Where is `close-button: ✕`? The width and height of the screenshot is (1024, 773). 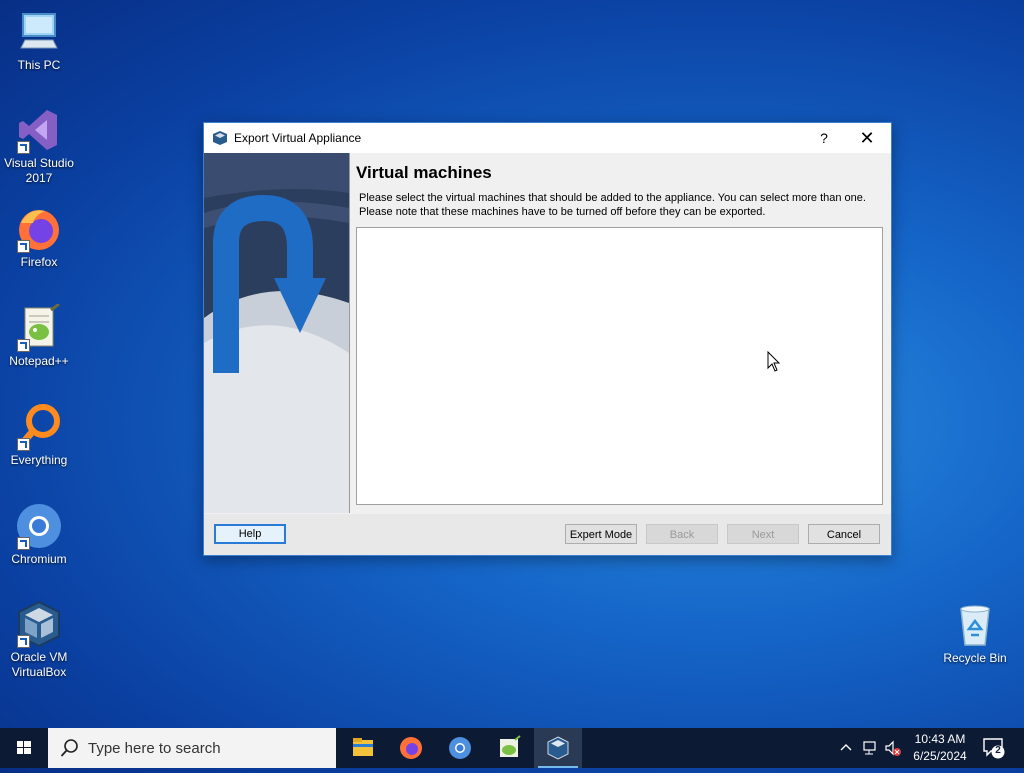 close-button: ✕ is located at coordinates (867, 138).